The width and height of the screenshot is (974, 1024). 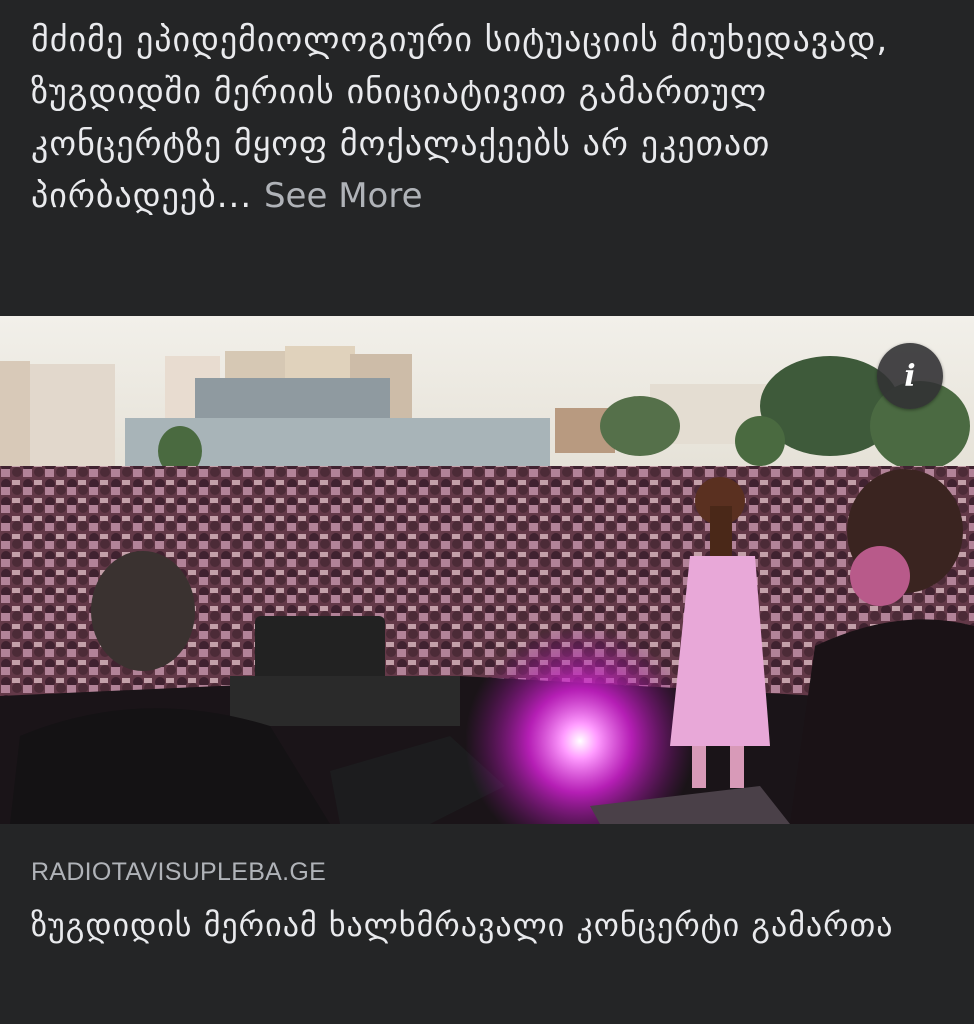 I want to click on link-domain: RADIOTAVISUPLEBA.GE, so click(x=179, y=872).